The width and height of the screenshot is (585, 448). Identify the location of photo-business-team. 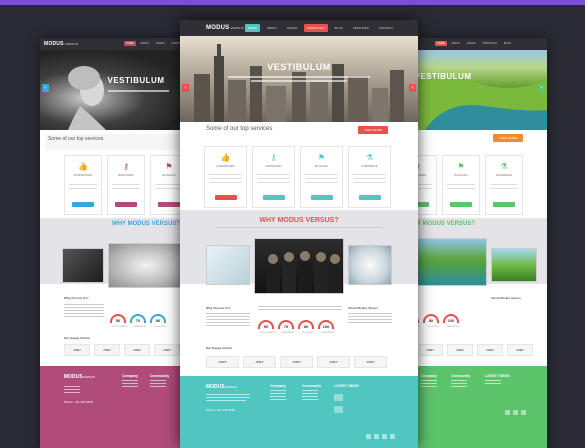
(299, 266).